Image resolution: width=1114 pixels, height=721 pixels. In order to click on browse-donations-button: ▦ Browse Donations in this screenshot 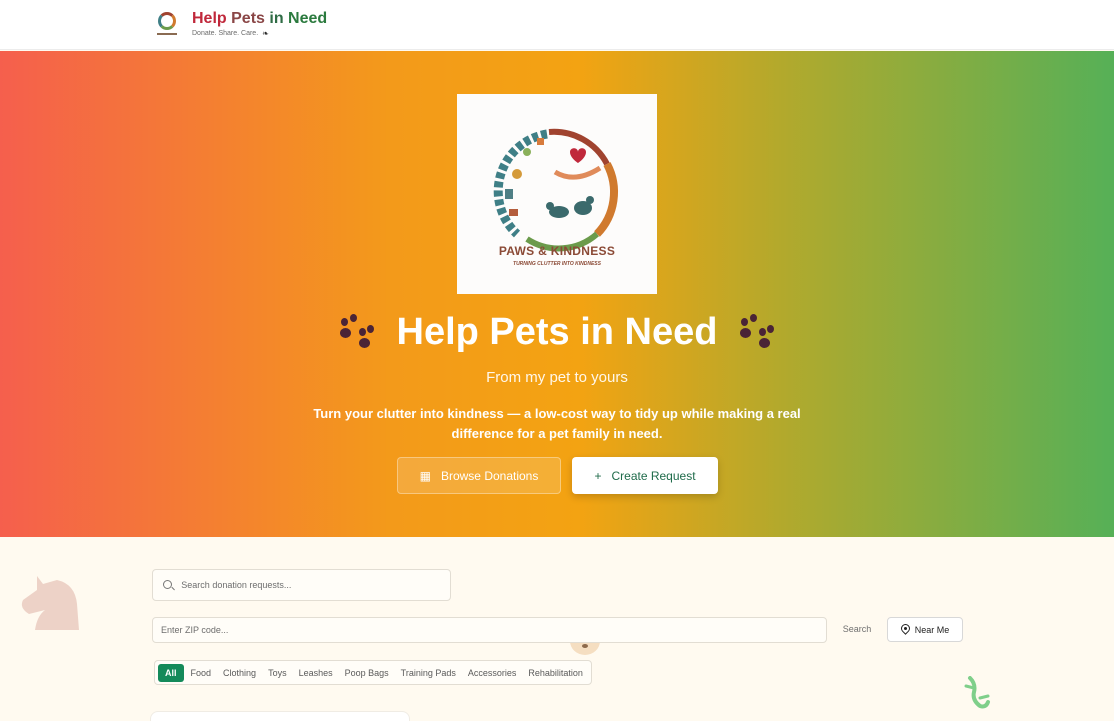, I will do `click(479, 475)`.